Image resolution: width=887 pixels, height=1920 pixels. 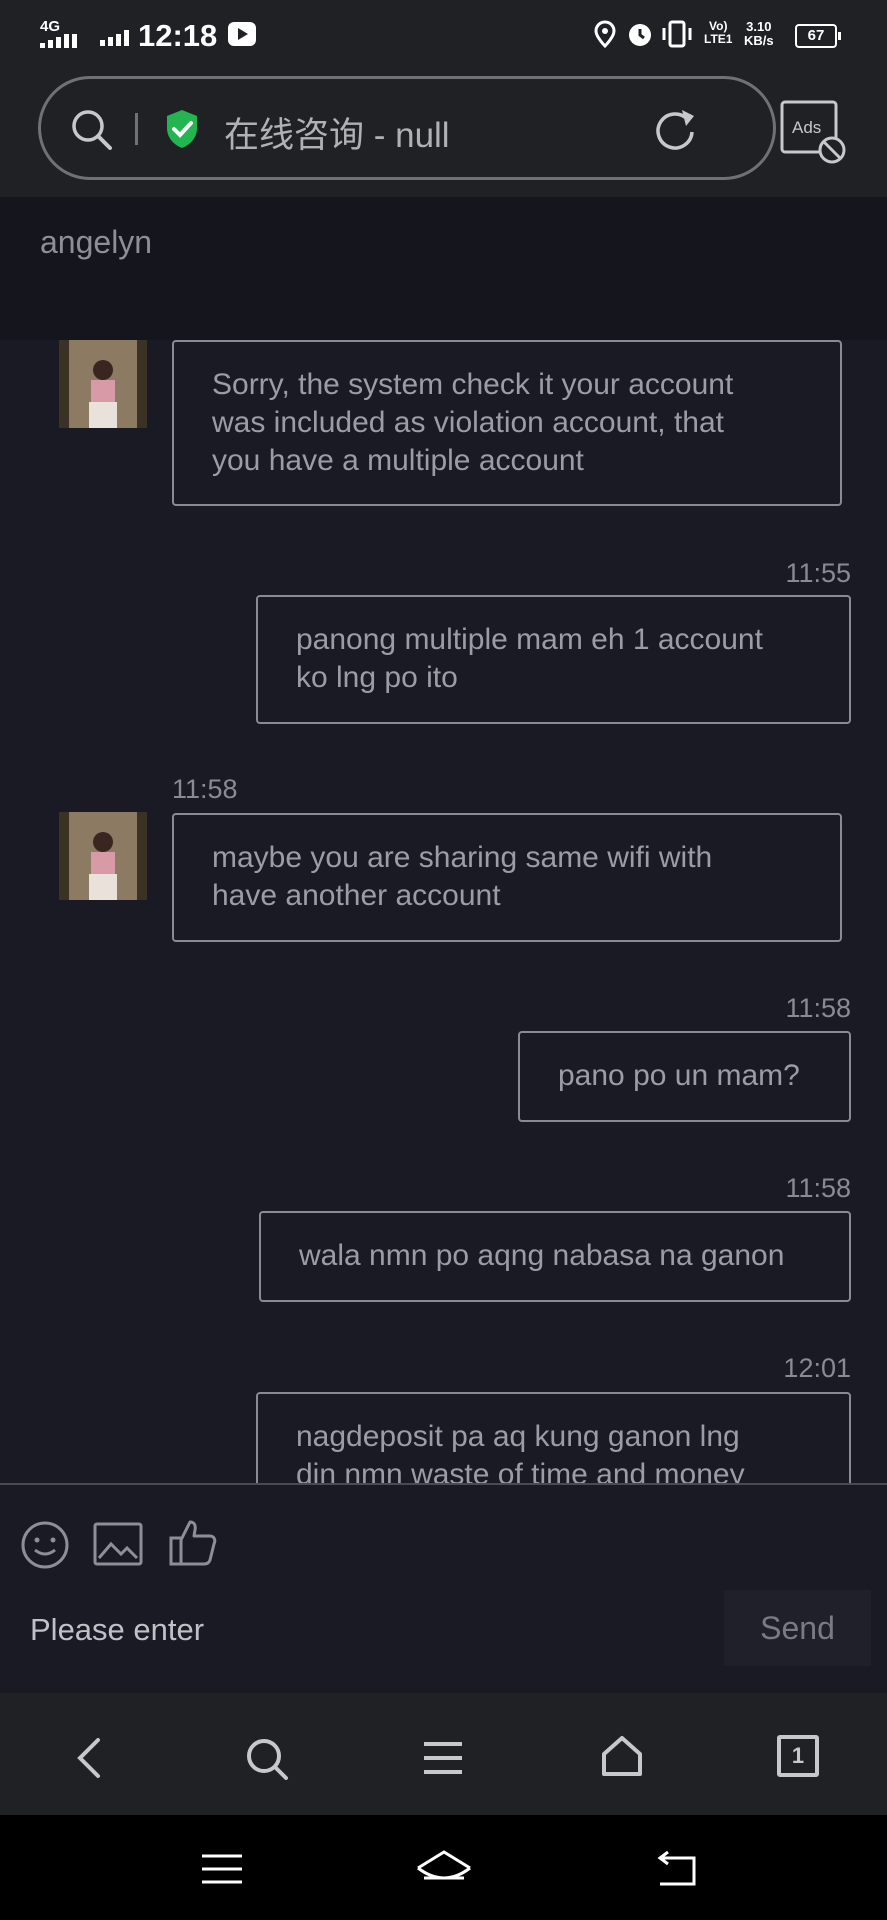 I want to click on thumbs-up-icon, so click(x=193, y=1543).